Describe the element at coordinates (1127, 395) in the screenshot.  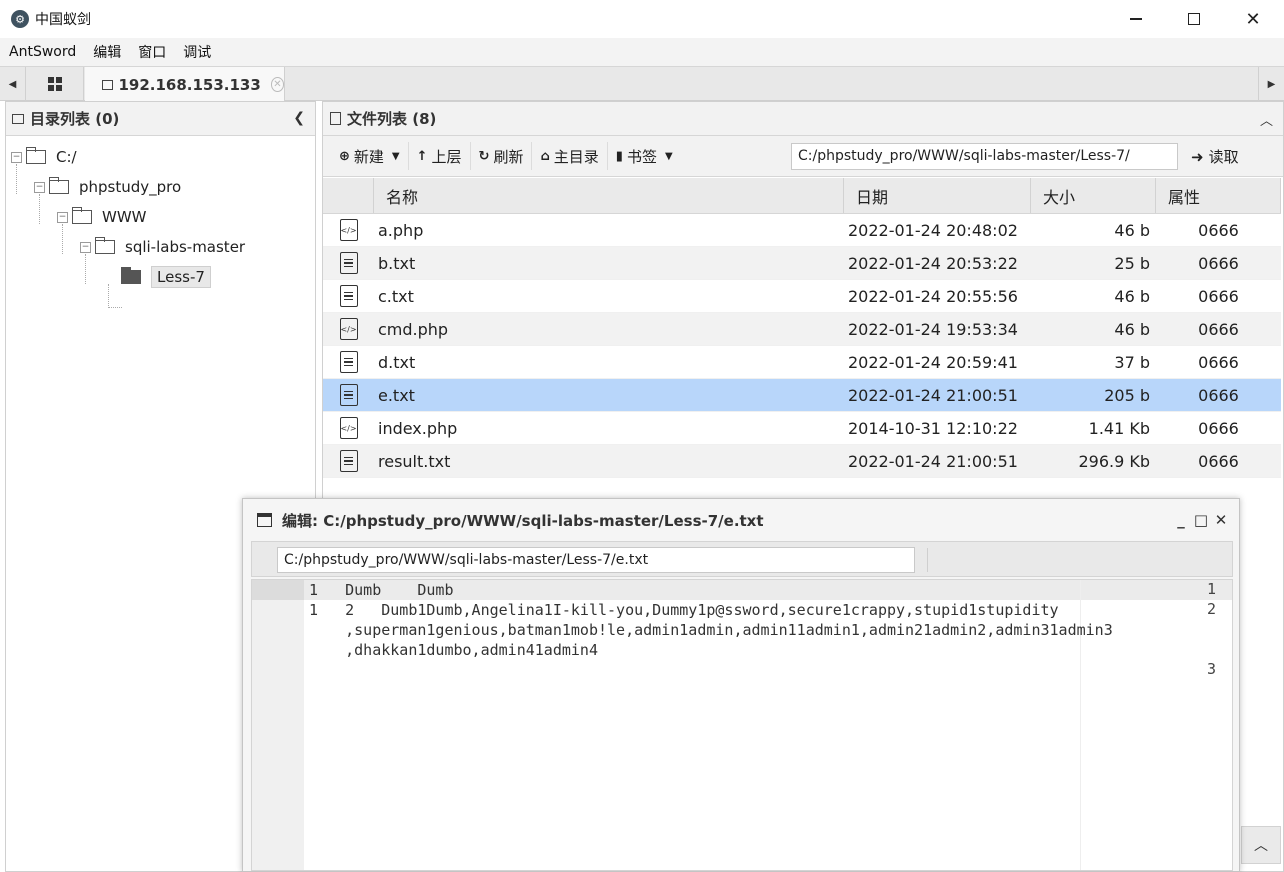
I see `file-size: 205 b` at that location.